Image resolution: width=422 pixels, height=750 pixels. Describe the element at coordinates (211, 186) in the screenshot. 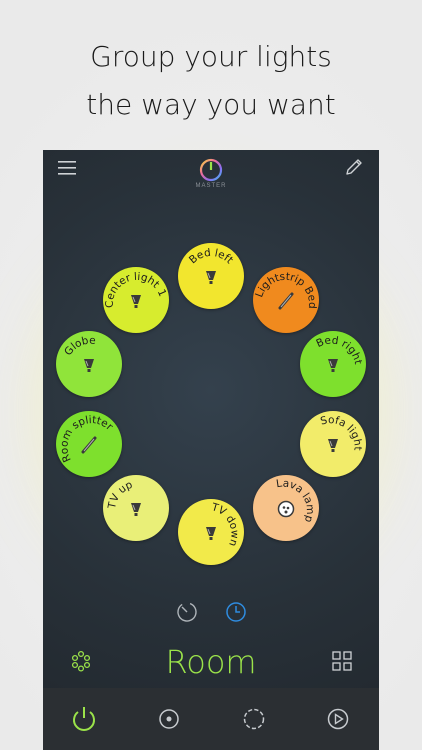

I see `master-label: MASTER` at that location.